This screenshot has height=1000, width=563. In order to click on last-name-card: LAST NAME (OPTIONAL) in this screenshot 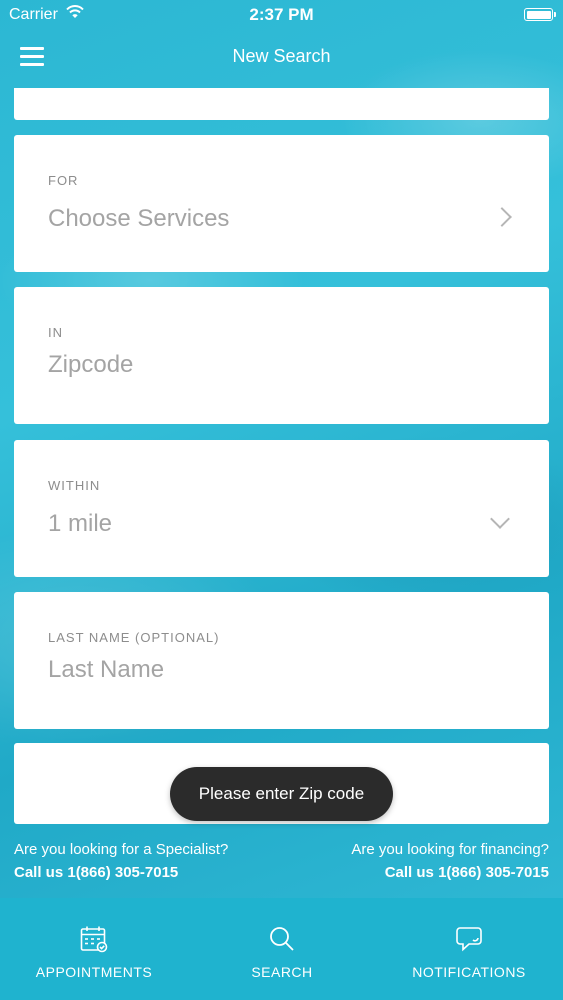, I will do `click(281, 660)`.